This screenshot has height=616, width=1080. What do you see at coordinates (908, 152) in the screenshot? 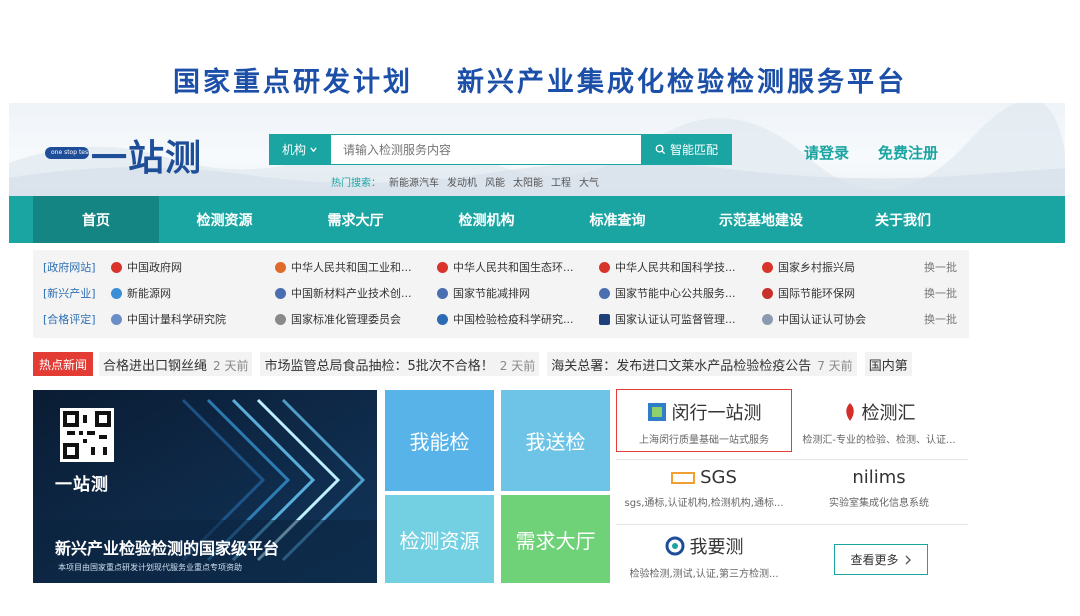
I see `register-link: 免费注册` at bounding box center [908, 152].